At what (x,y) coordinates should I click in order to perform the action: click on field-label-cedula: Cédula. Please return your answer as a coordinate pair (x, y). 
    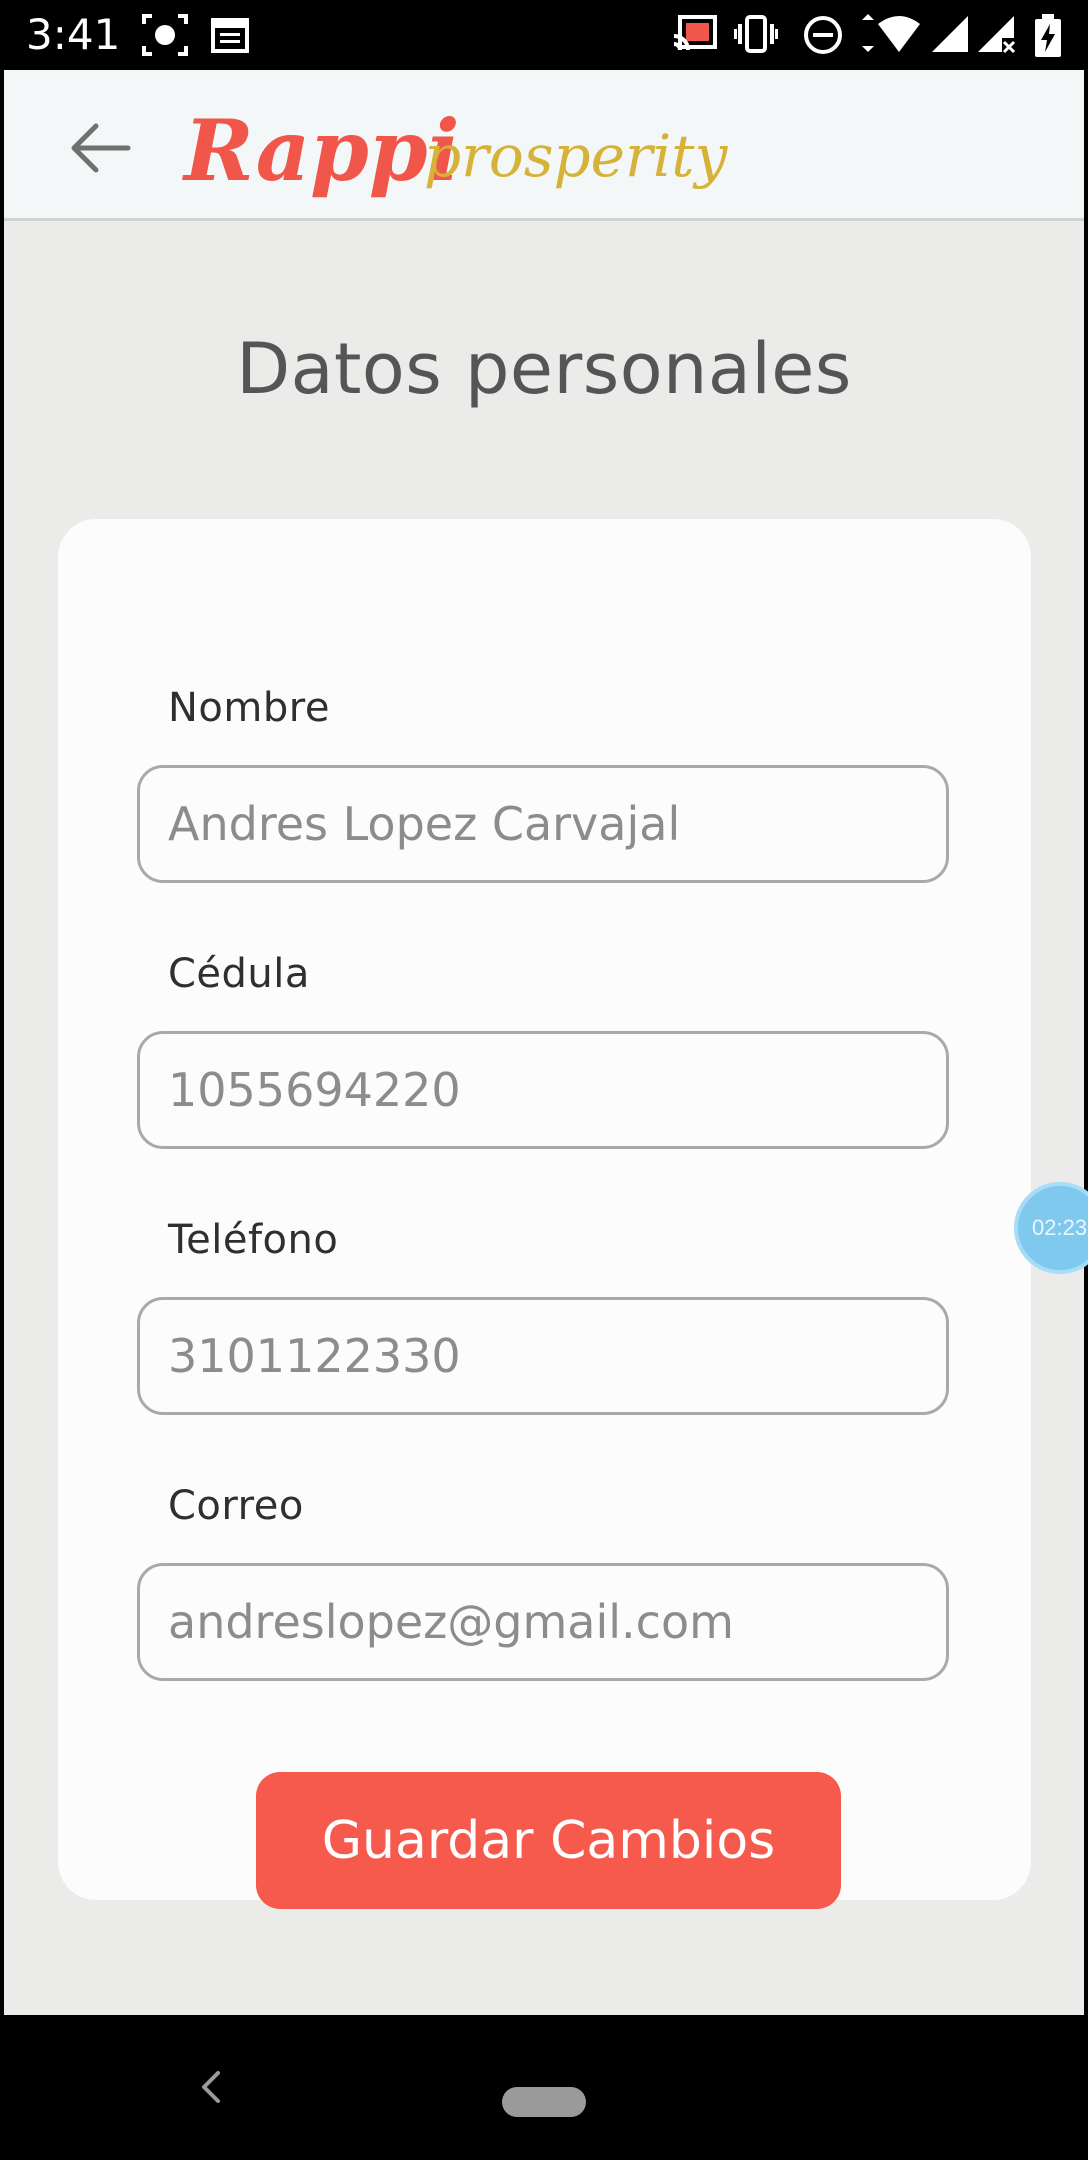
    Looking at the image, I should click on (239, 974).